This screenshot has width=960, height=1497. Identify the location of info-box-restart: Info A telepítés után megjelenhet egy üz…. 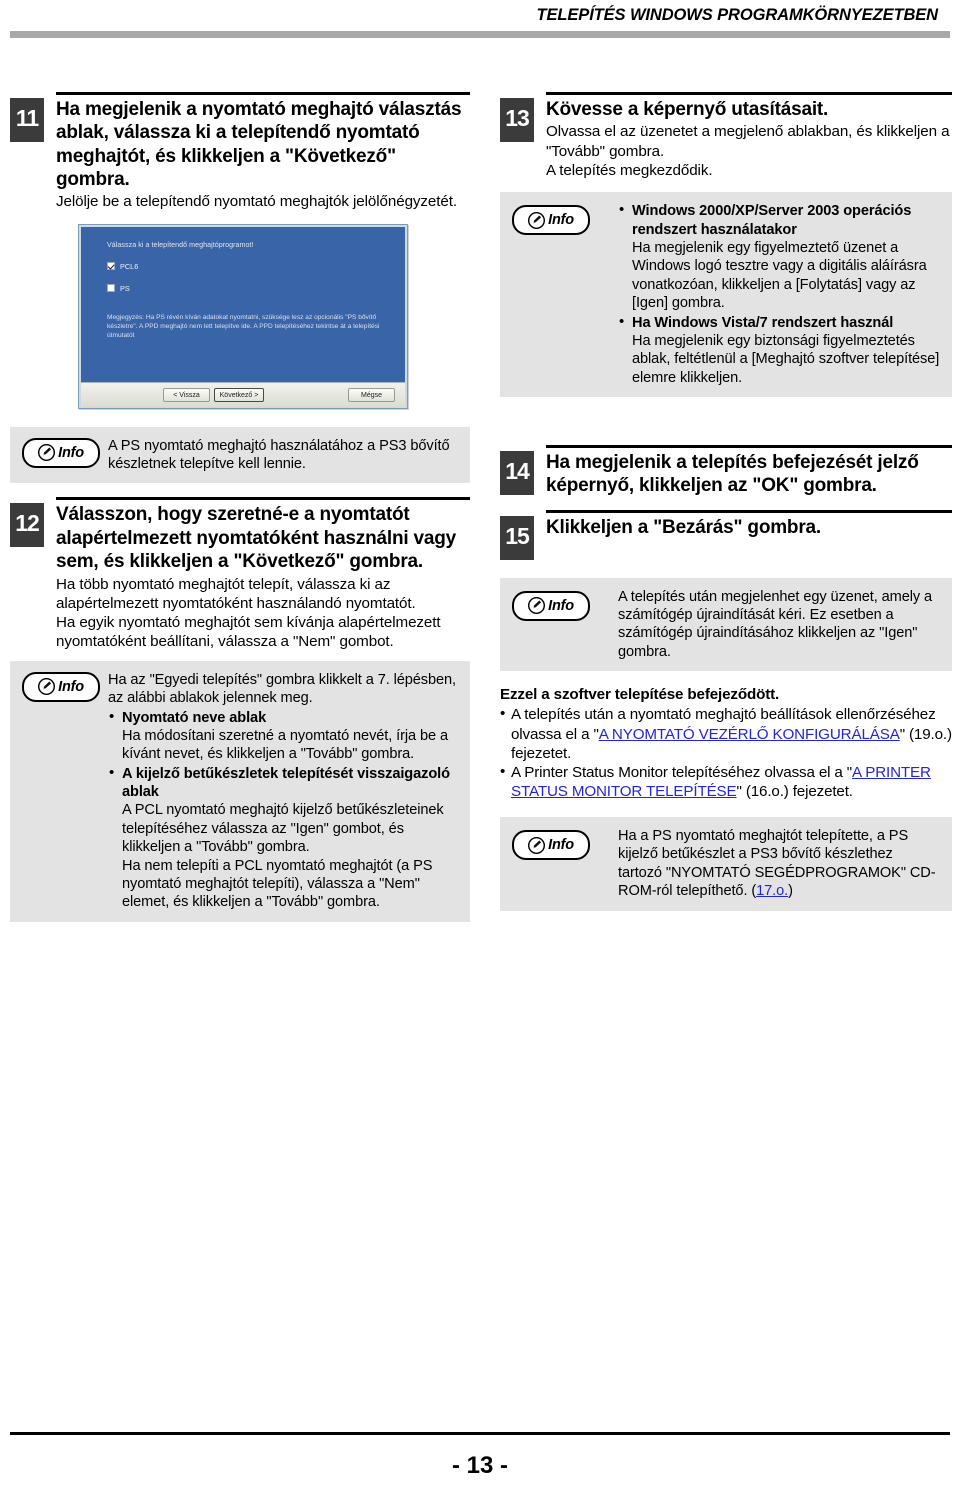
(726, 624).